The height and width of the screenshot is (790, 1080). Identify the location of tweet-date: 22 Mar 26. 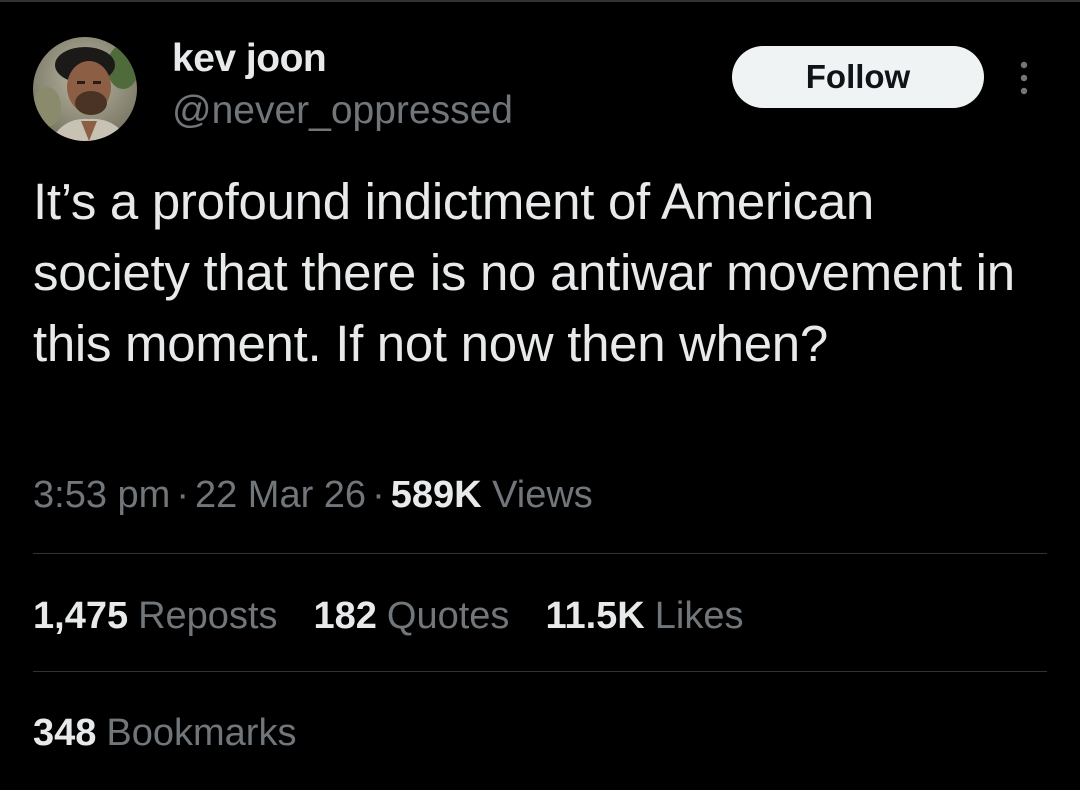
(280, 495).